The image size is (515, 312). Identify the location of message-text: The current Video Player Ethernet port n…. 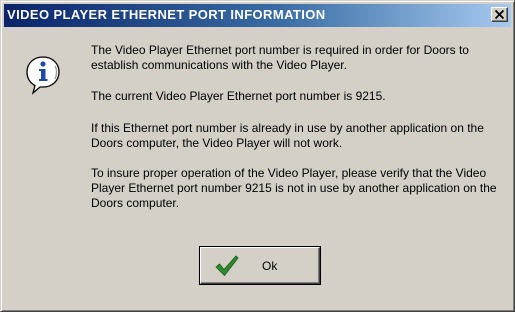
(238, 96).